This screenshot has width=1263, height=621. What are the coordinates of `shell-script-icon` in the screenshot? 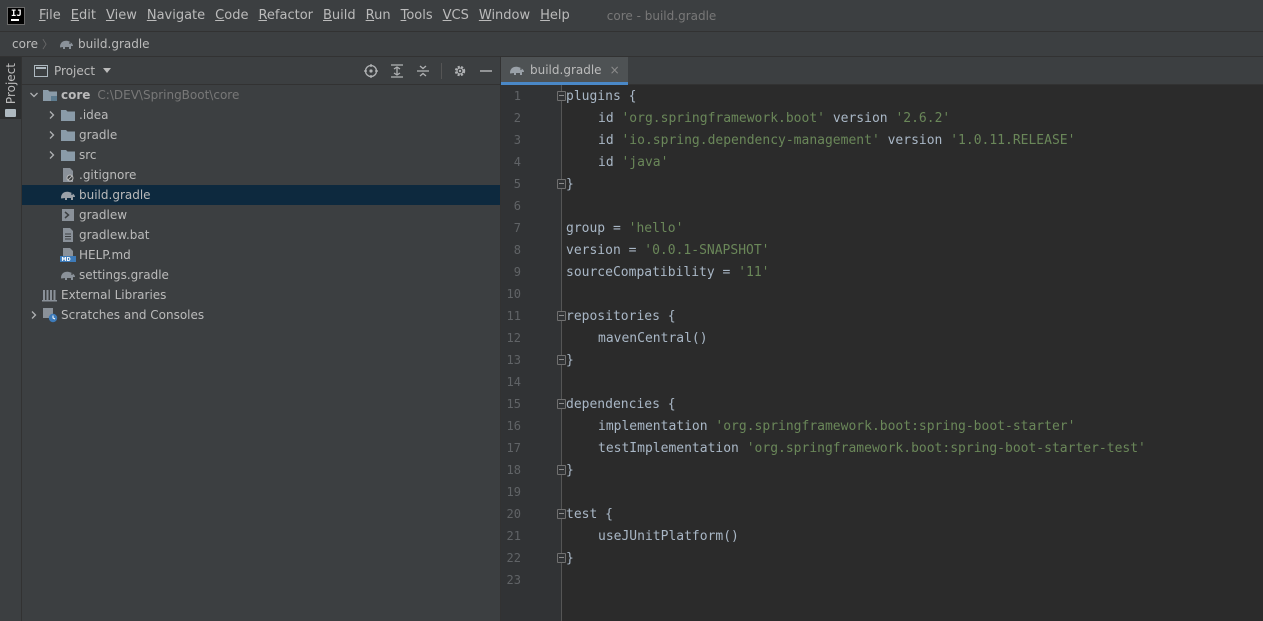 It's located at (68, 215).